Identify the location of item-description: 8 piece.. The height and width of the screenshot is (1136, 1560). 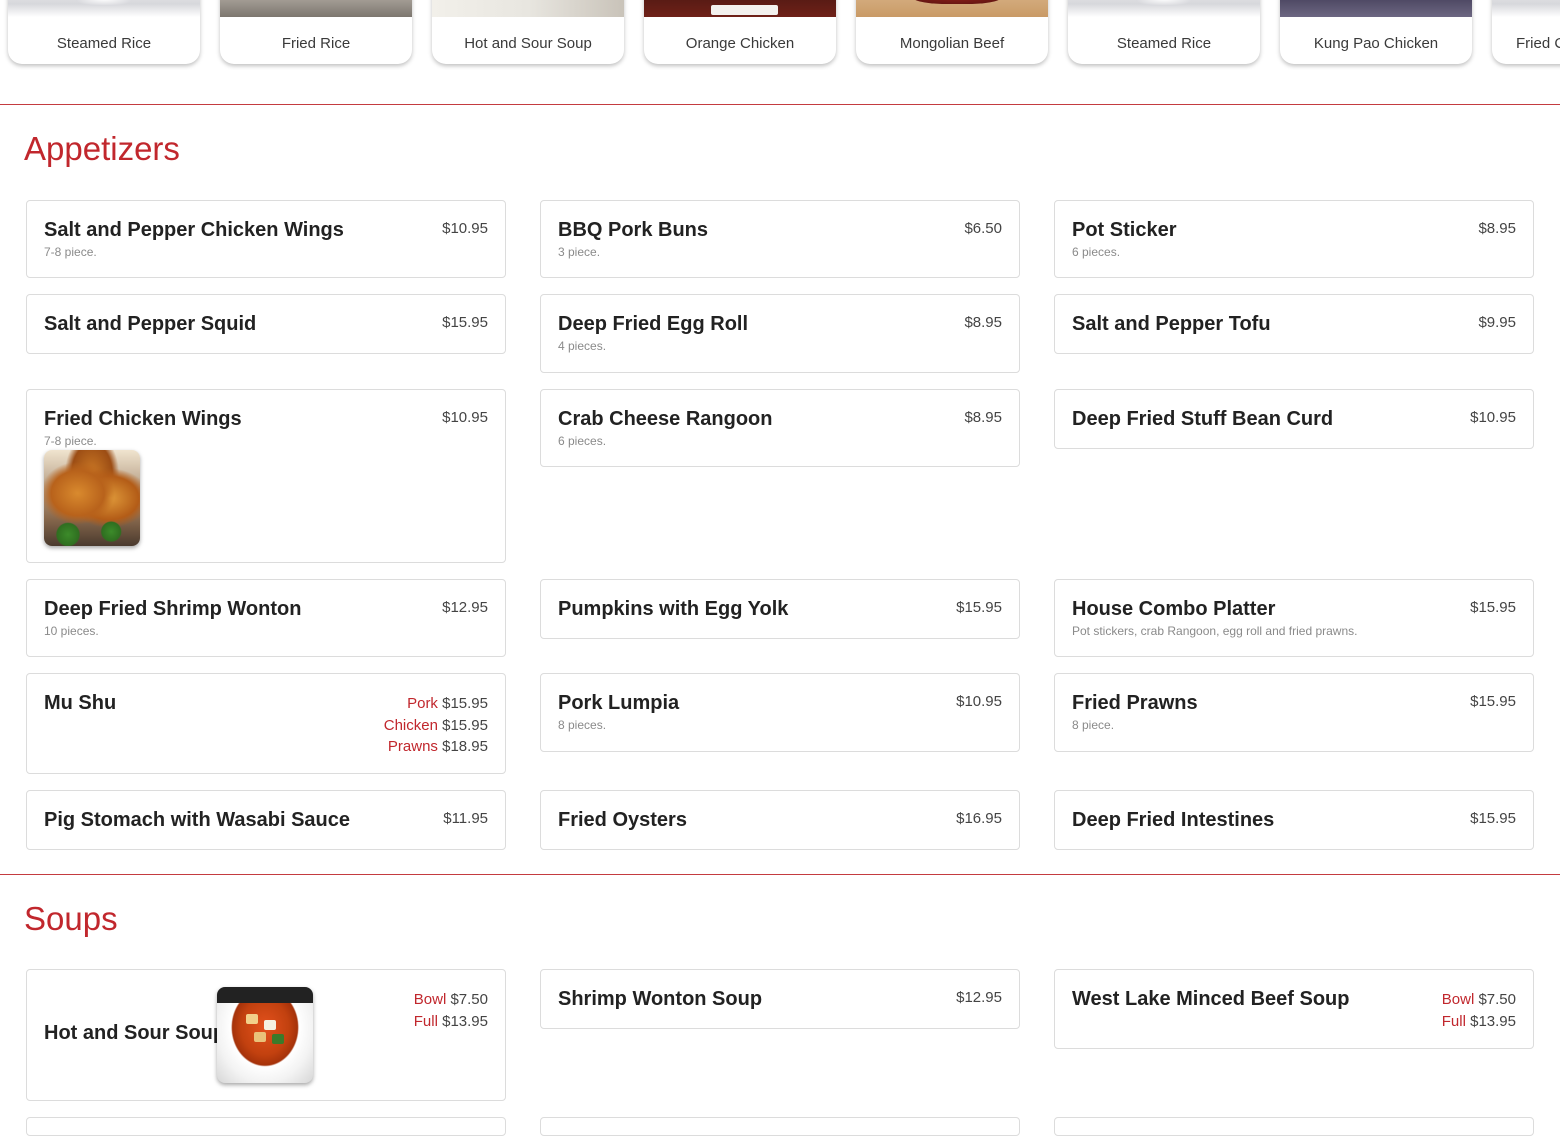
(1093, 725).